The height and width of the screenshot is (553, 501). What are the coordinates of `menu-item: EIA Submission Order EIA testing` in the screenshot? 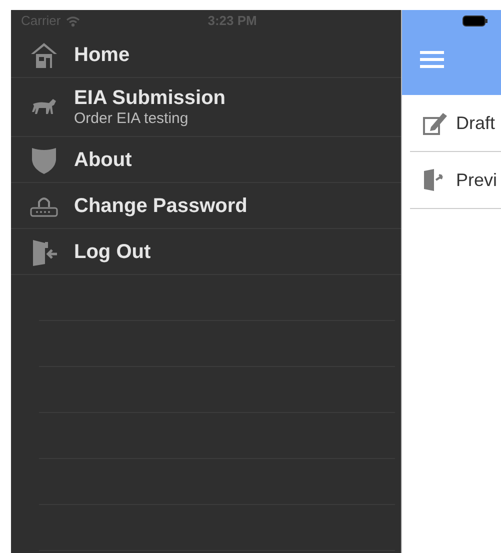 It's located at (206, 107).